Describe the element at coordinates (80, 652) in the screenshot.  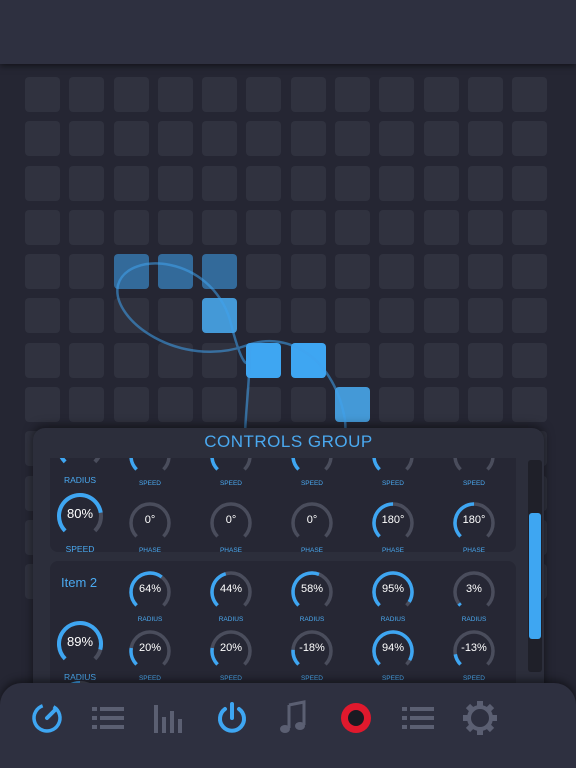
I see `knob-radius: 89% RADIUS` at that location.